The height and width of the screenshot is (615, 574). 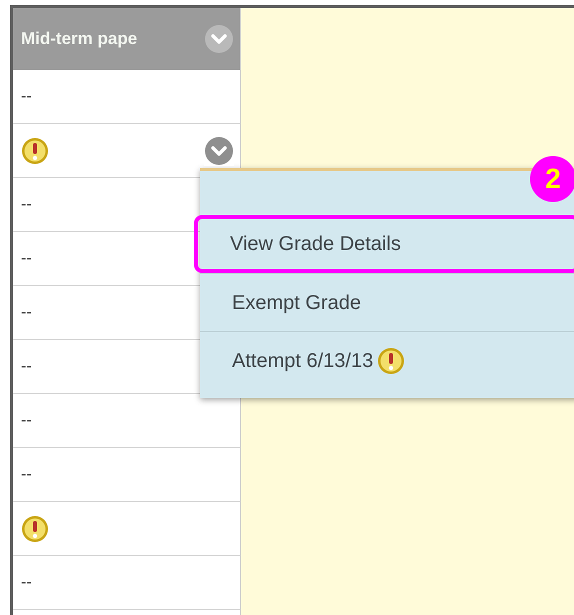 What do you see at coordinates (387, 302) in the screenshot?
I see `menu-item: Exempt Grade` at bounding box center [387, 302].